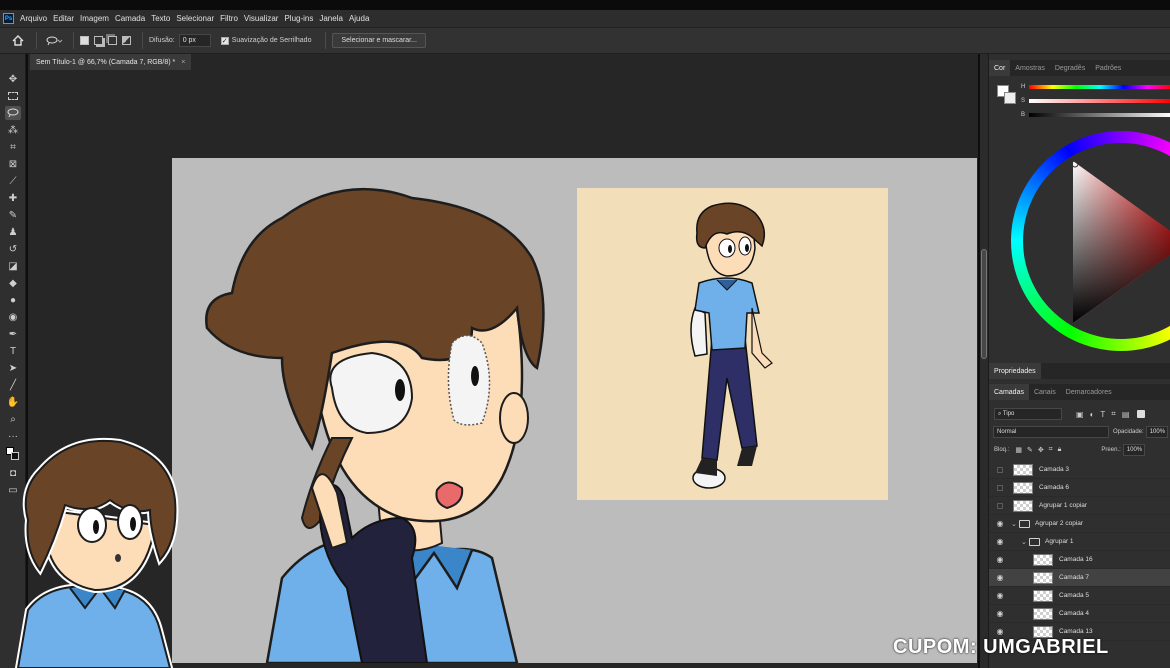  Describe the element at coordinates (1074, 613) in the screenshot. I see `layer-name: Camada 4` at that location.